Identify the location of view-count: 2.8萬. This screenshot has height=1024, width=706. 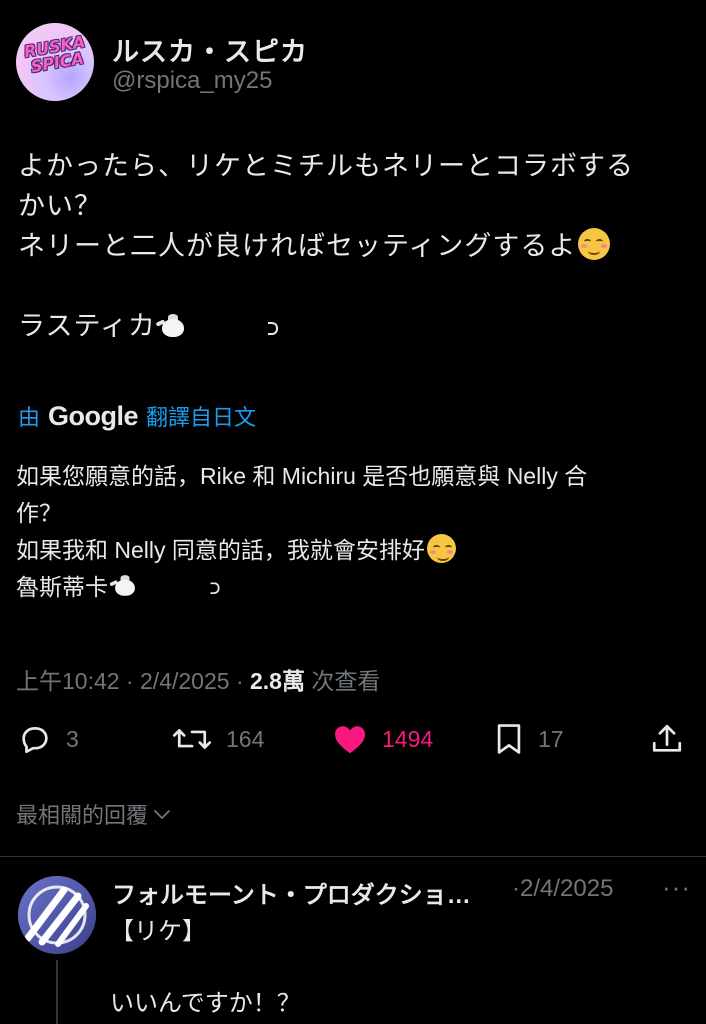
(277, 681).